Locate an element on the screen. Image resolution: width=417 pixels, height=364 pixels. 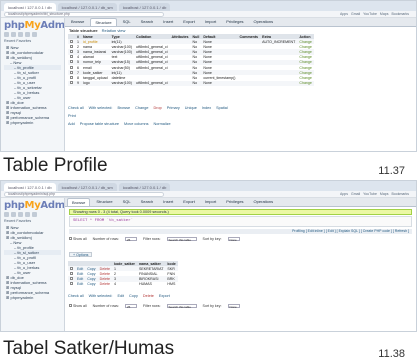
action-check-all: Check all is located at coordinates (76, 108).